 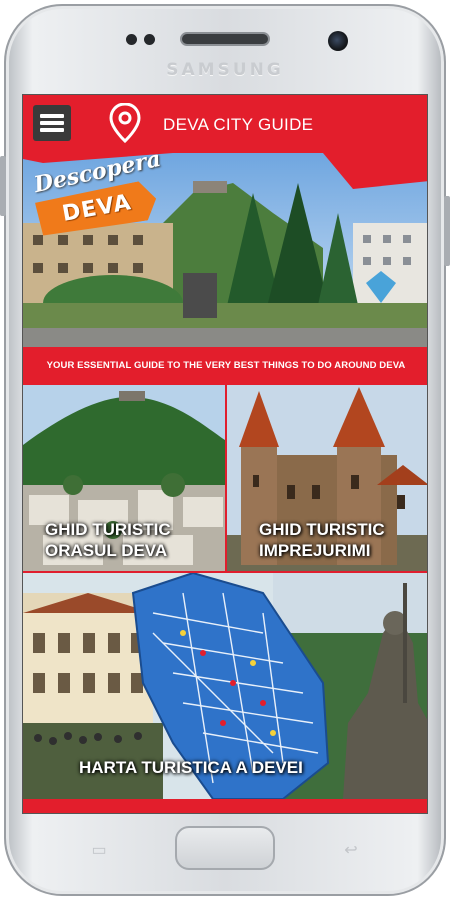 What do you see at coordinates (3, 186) in the screenshot?
I see `volume-button` at bounding box center [3, 186].